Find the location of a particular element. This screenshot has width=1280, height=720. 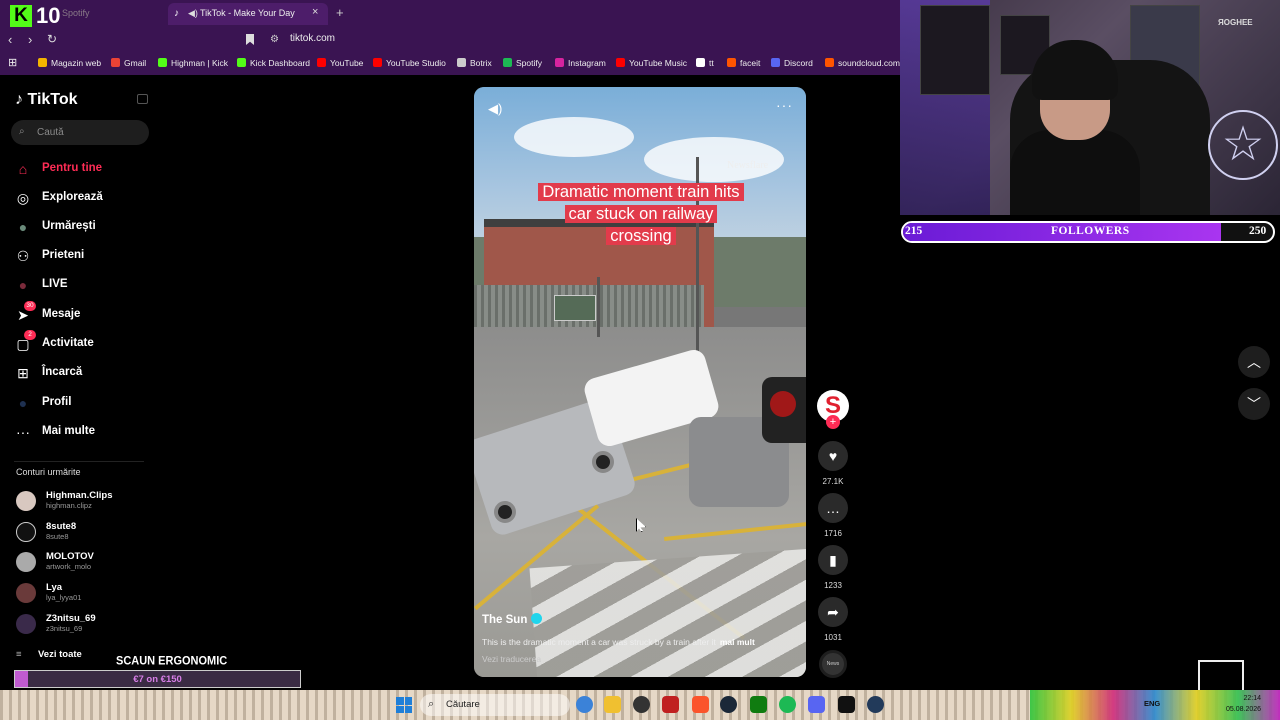

like-button: ♥ is located at coordinates (833, 456).